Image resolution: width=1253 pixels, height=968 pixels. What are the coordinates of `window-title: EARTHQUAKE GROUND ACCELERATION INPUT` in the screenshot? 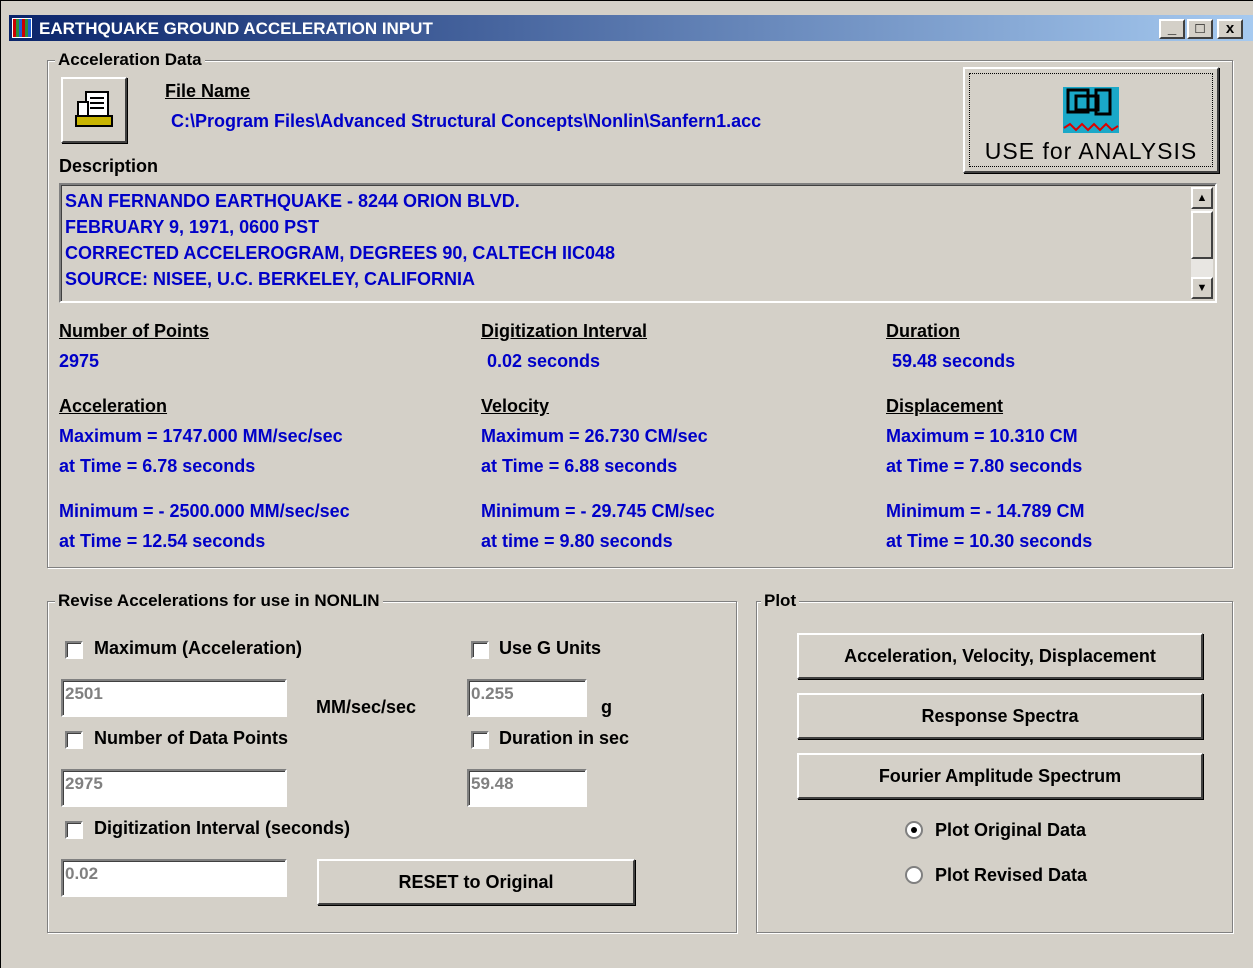 It's located at (236, 28).